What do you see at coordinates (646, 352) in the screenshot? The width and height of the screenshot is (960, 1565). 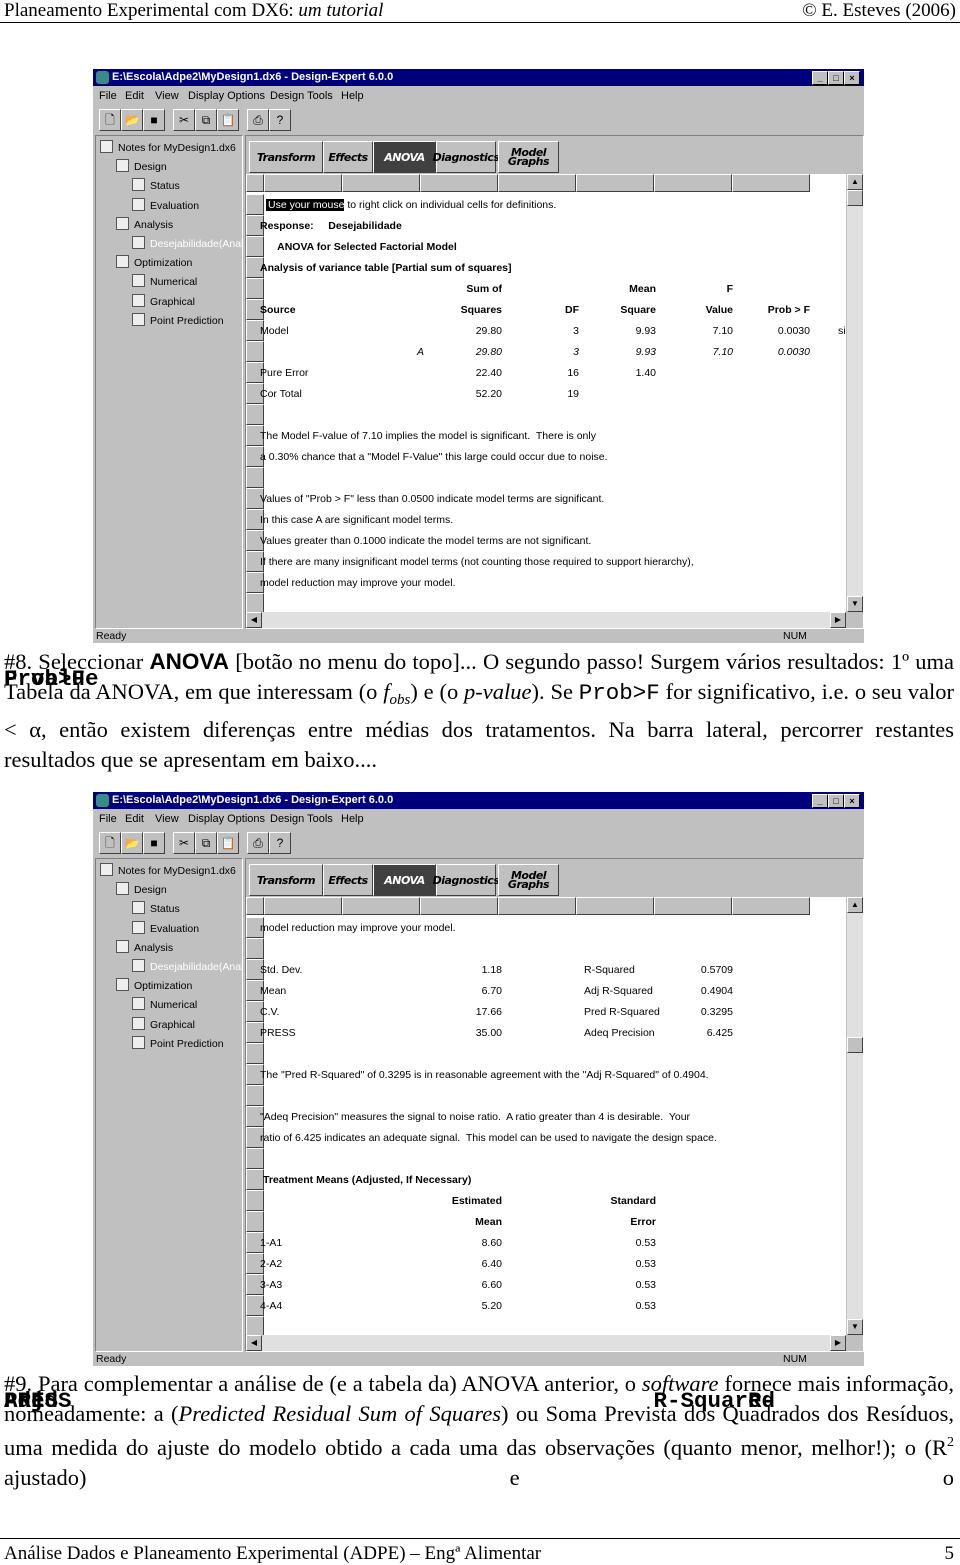 I see `grid-cell: 9.93` at bounding box center [646, 352].